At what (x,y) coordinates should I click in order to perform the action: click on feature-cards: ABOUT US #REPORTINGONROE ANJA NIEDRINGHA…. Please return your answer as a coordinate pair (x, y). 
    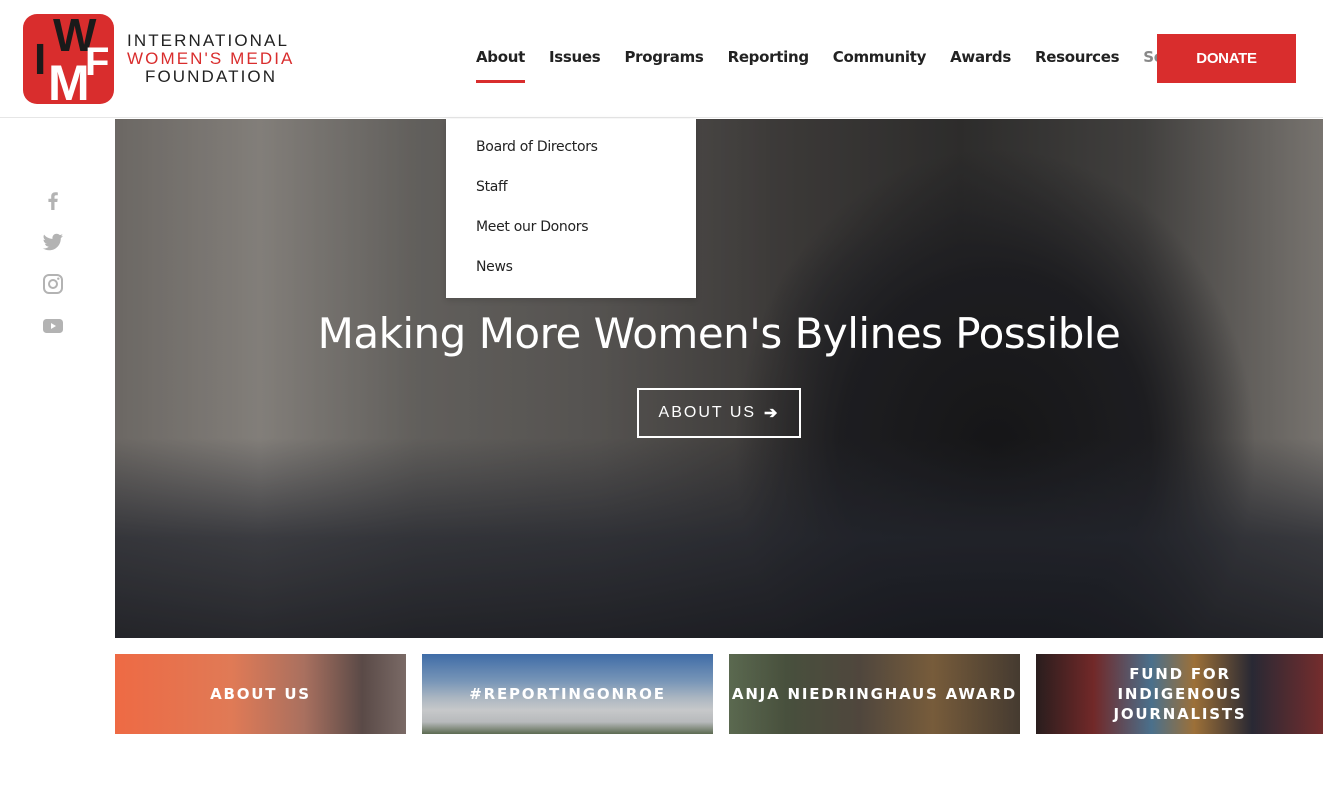
    Looking at the image, I should click on (719, 694).